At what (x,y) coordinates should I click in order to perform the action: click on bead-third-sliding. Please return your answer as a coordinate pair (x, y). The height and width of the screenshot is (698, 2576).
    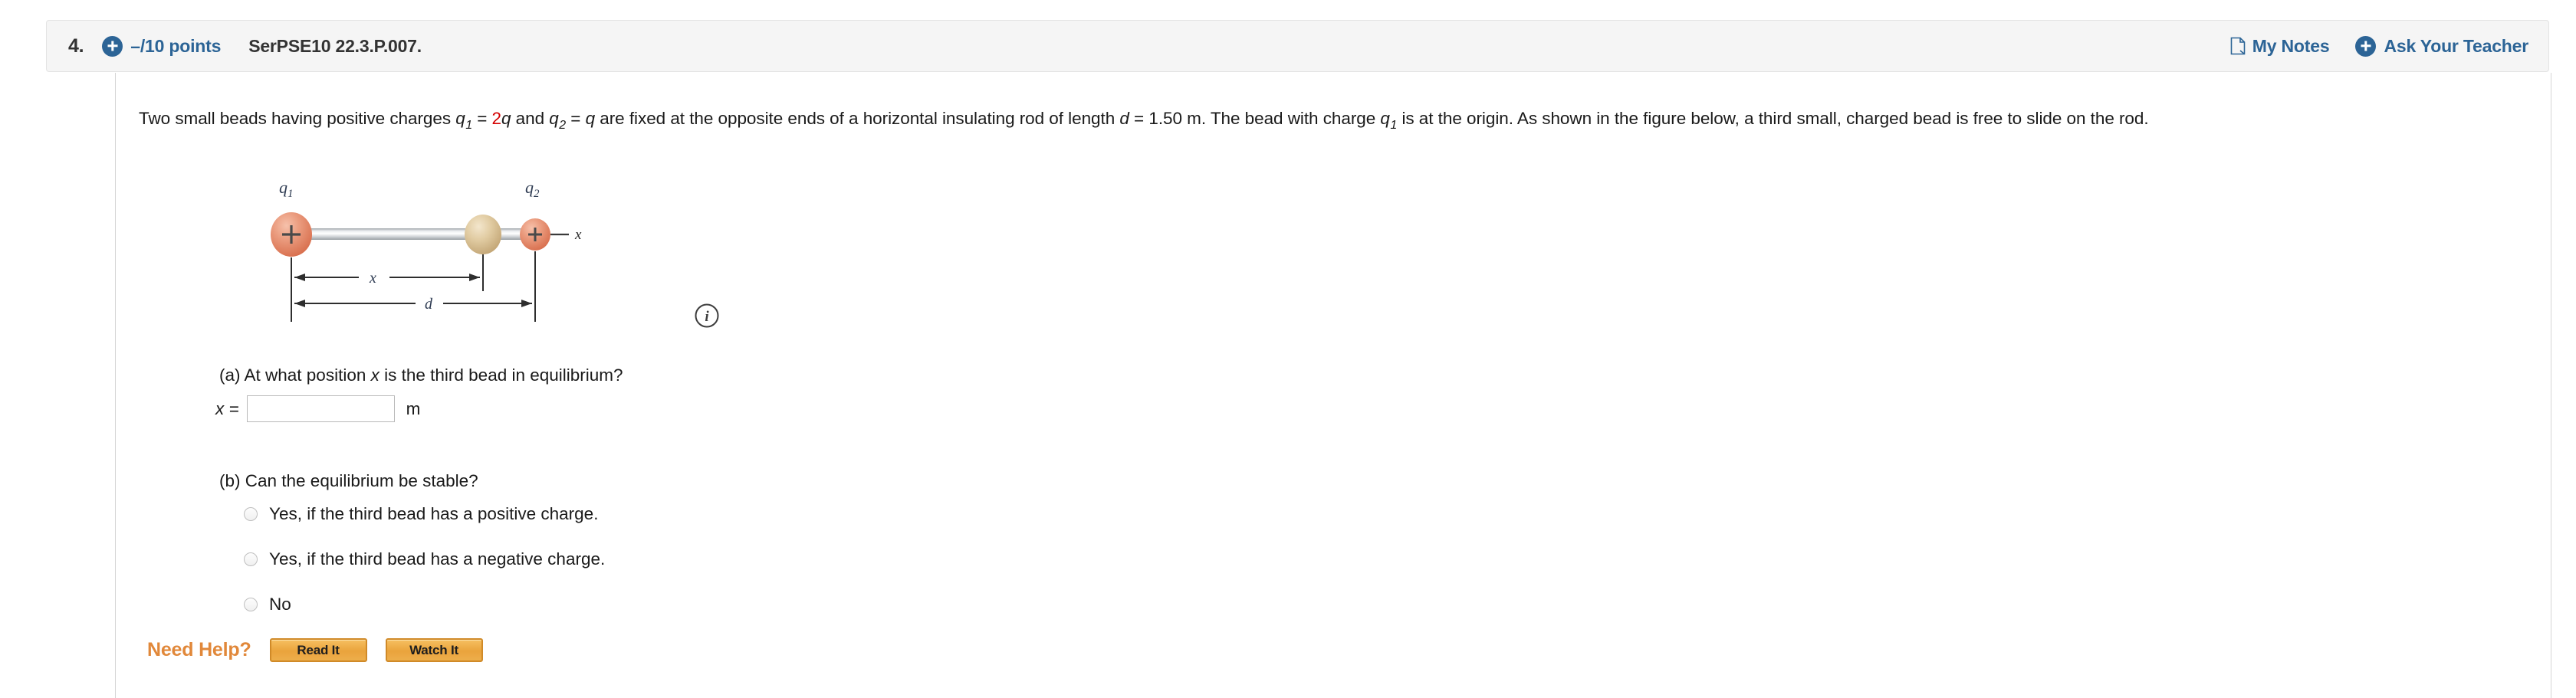
    Looking at the image, I should click on (483, 234).